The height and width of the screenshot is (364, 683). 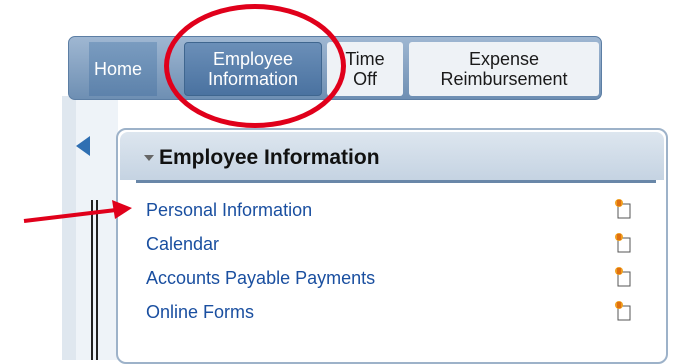 What do you see at coordinates (77, 211) in the screenshot?
I see `annotation-arrow` at bounding box center [77, 211].